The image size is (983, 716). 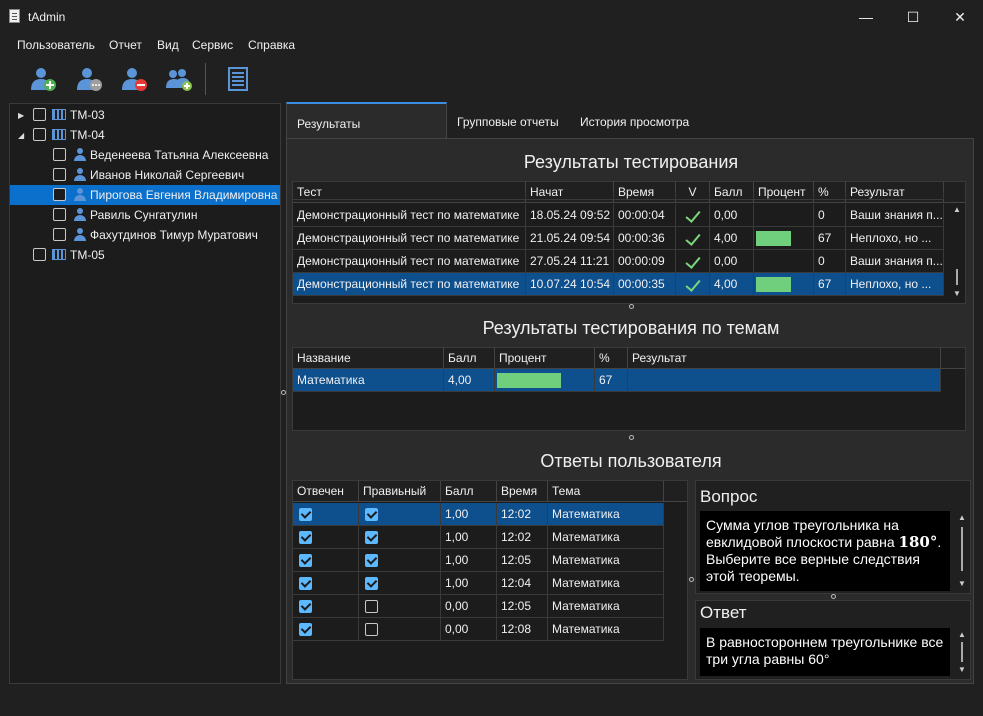 I want to click on minimize-button: —, so click(x=866, y=17).